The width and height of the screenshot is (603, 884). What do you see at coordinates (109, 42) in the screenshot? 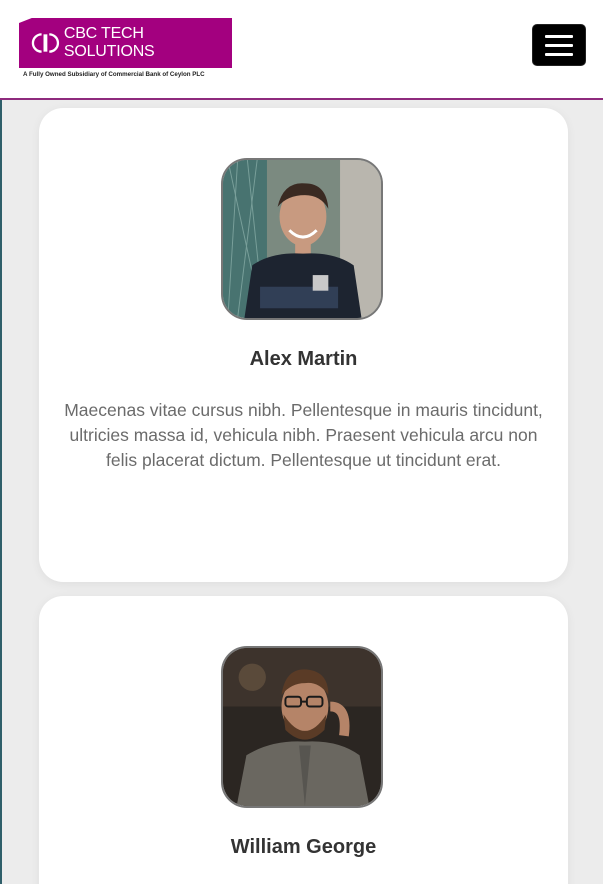
I see `brand-name: CBC TECH SOLUTIONS` at bounding box center [109, 42].